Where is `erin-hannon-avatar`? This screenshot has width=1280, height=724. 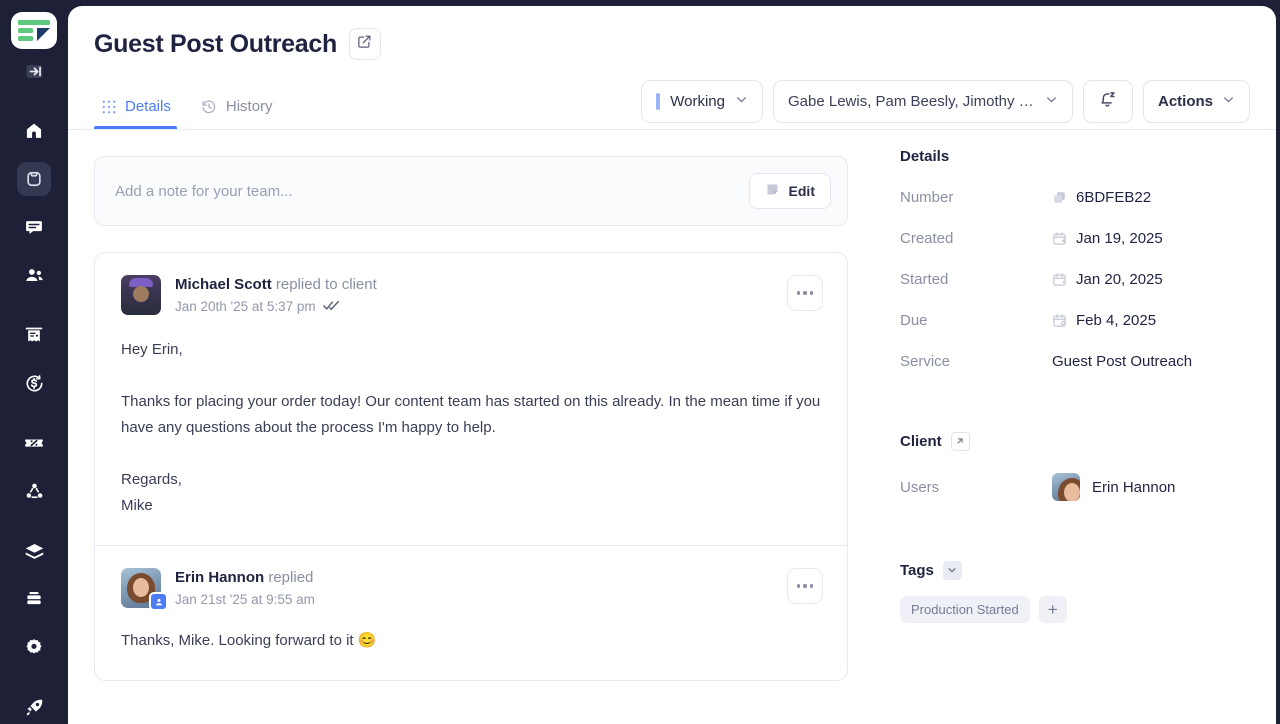 erin-hannon-avatar is located at coordinates (1066, 487).